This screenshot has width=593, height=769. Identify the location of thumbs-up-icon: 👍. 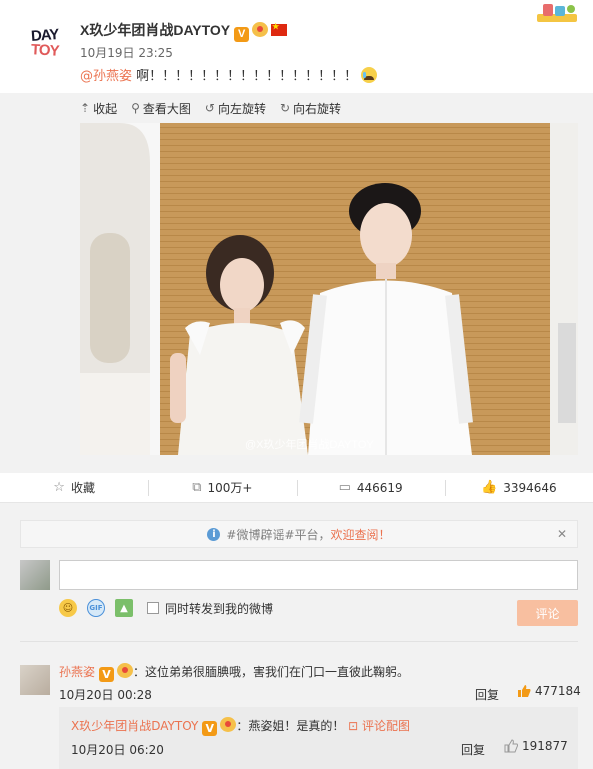
(489, 487).